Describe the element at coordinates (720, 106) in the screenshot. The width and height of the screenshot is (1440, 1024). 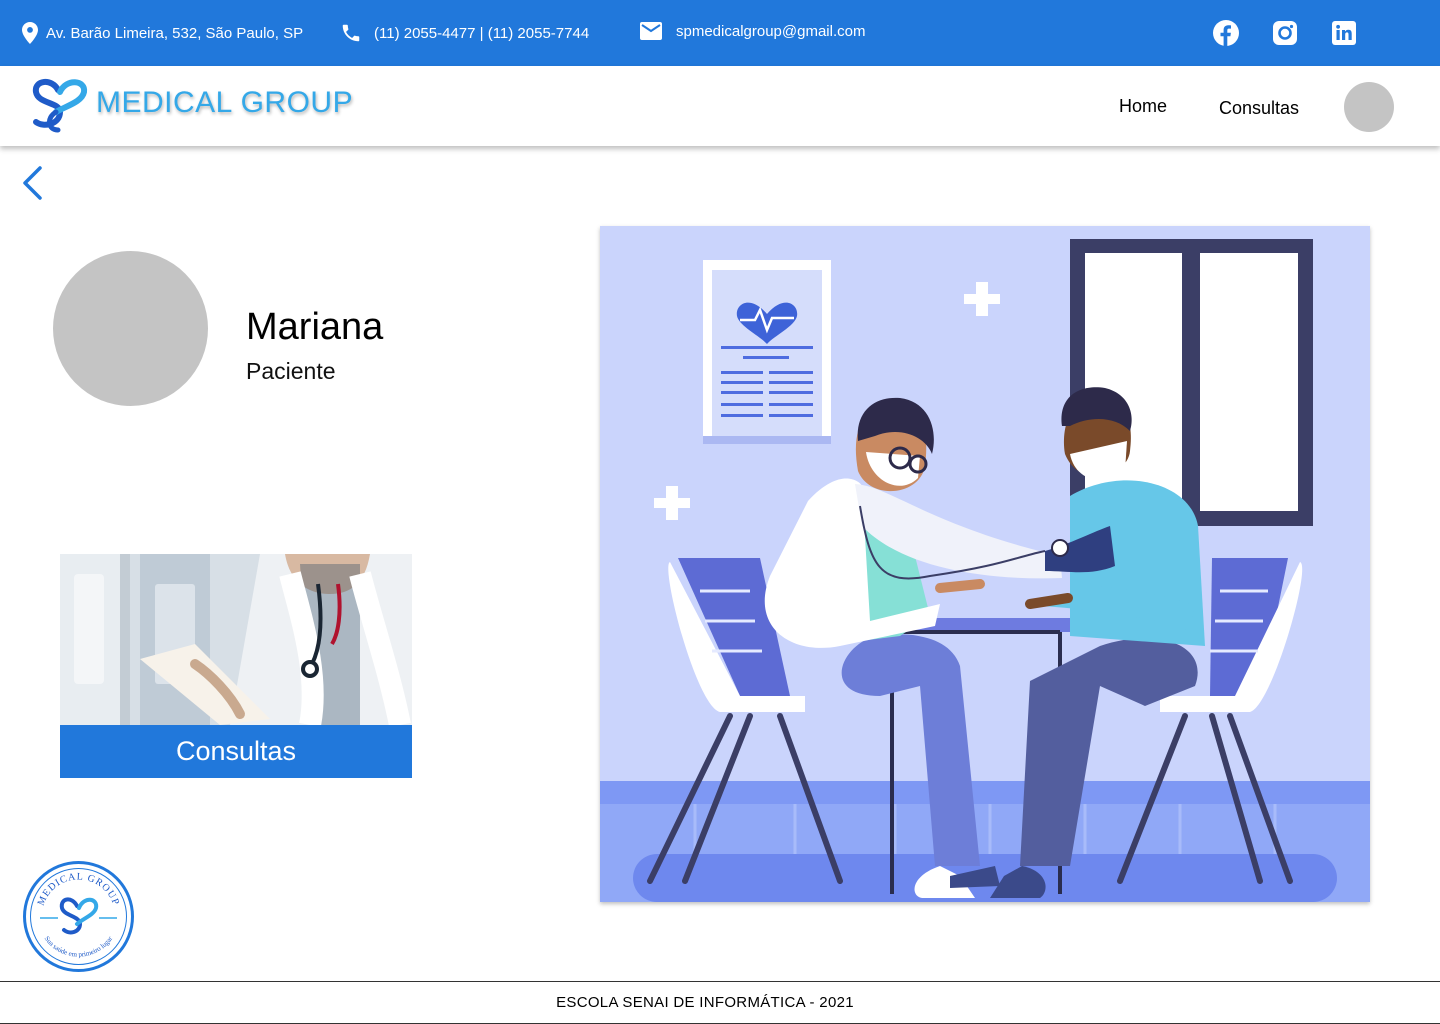
I see `main-header: MEDICAL GROUP Home Consultas` at that location.